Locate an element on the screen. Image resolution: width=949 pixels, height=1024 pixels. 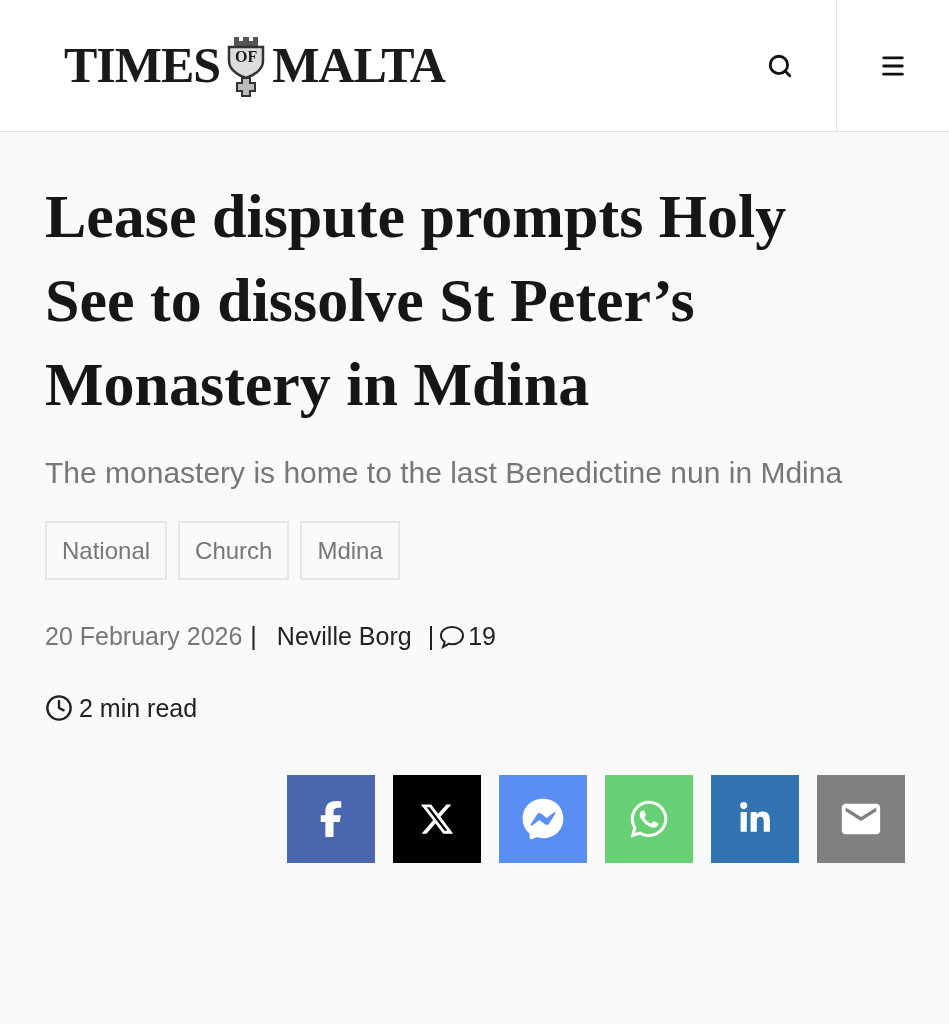
crest-icon is located at coordinates (246, 65).